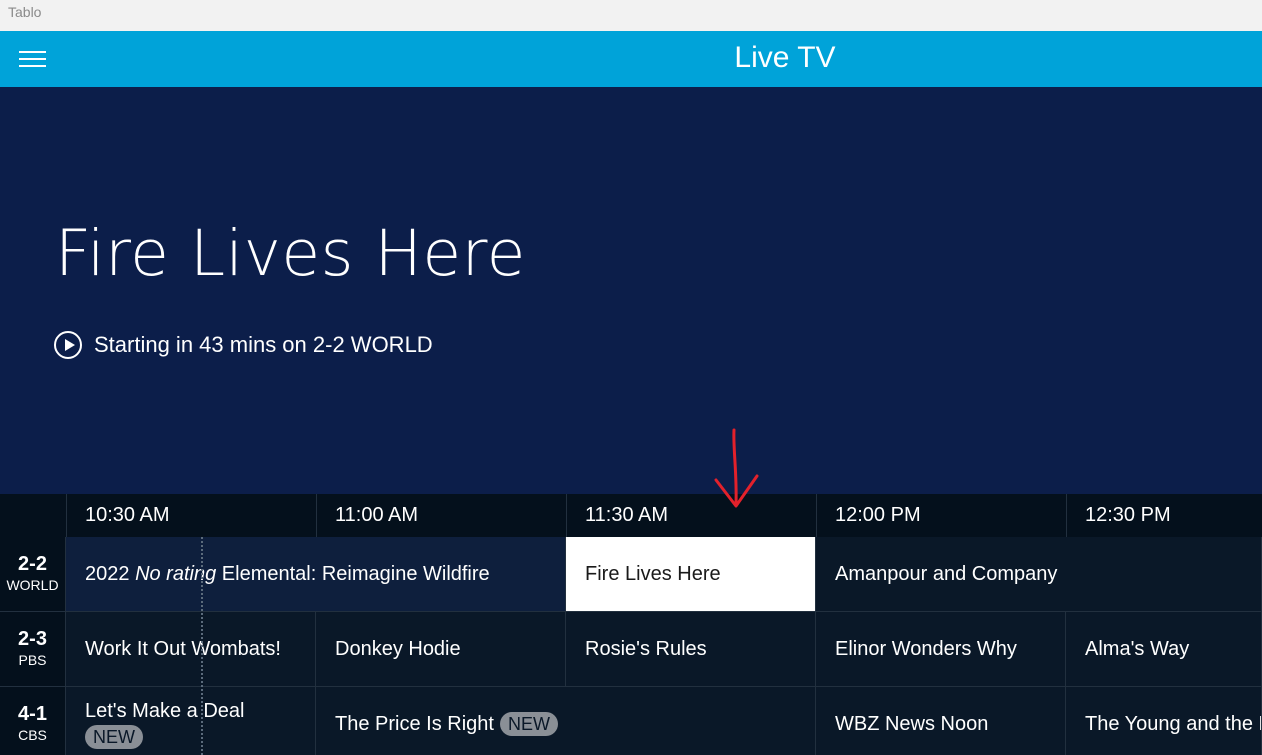 The height and width of the screenshot is (755, 1262). What do you see at coordinates (32, 714) in the screenshot?
I see `channel-number: 4-1` at bounding box center [32, 714].